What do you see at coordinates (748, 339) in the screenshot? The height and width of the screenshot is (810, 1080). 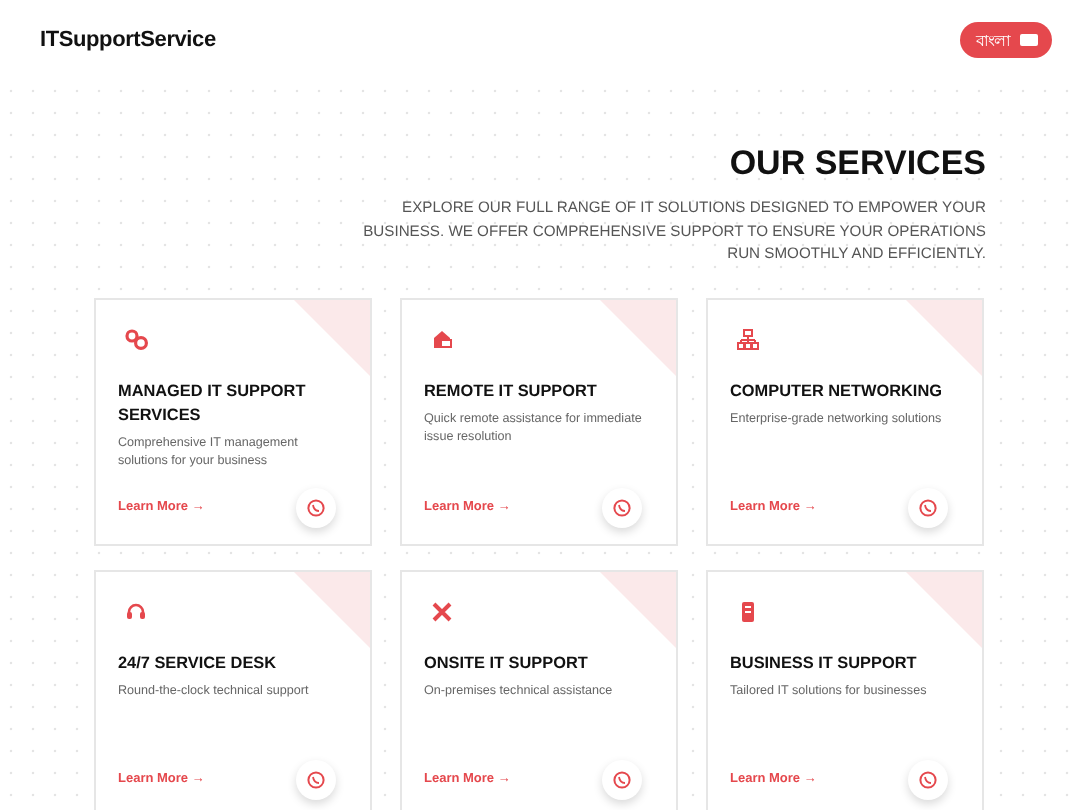 I see `network-icon` at bounding box center [748, 339].